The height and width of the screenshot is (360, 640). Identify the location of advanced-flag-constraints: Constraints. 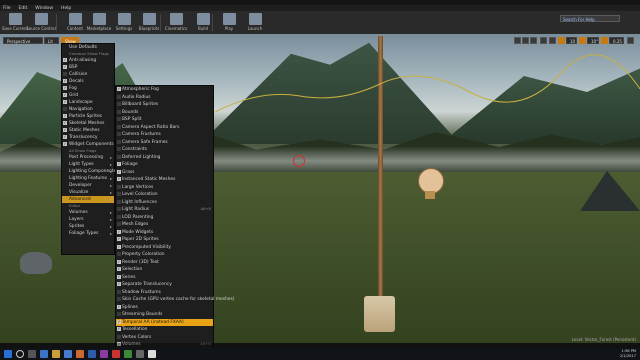
(164, 150).